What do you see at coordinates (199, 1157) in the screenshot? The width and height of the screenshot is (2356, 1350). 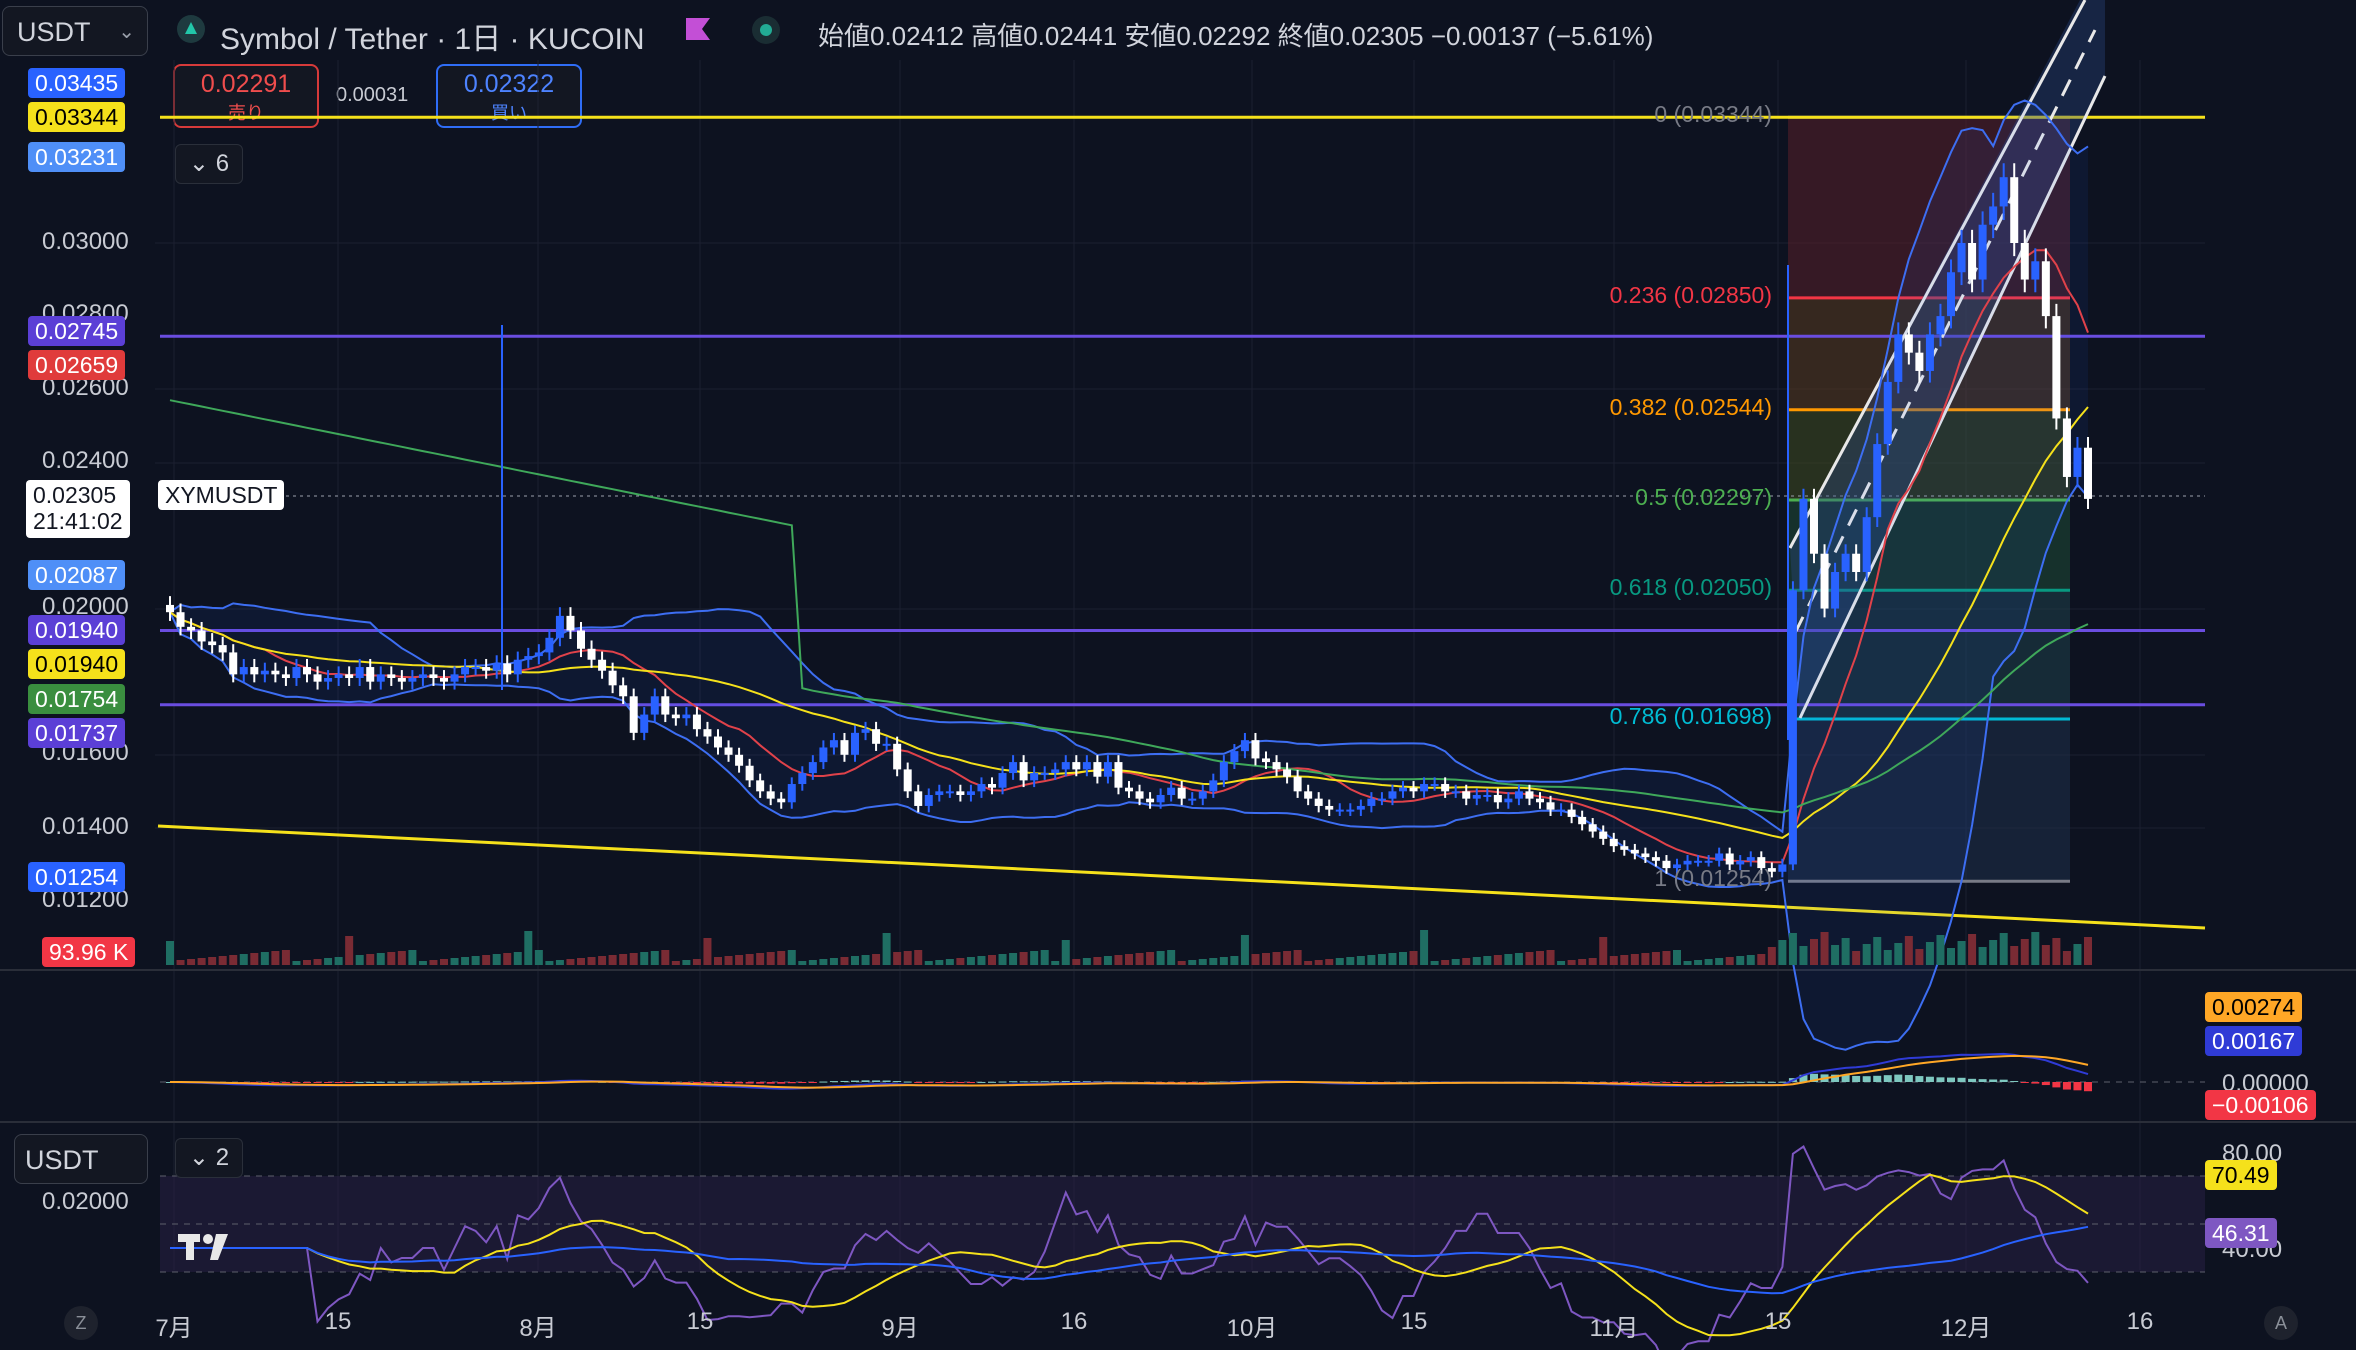 I see `chevron-down-icon: ⌄` at bounding box center [199, 1157].